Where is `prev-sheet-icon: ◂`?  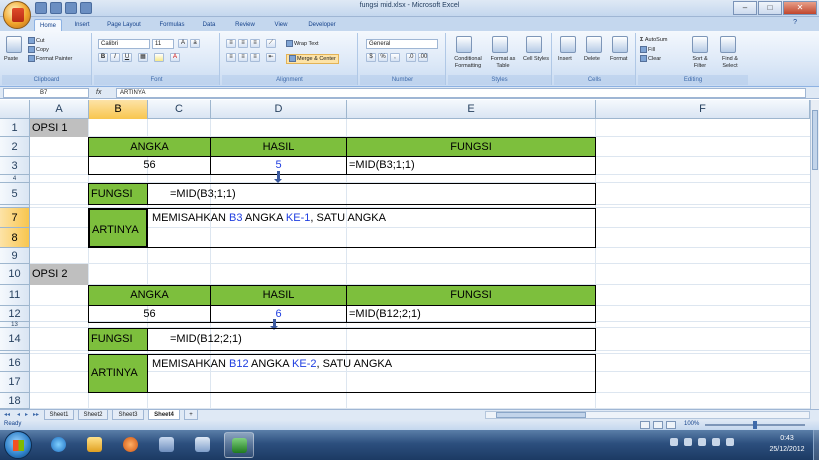 prev-sheet-icon: ◂ is located at coordinates (18, 414).